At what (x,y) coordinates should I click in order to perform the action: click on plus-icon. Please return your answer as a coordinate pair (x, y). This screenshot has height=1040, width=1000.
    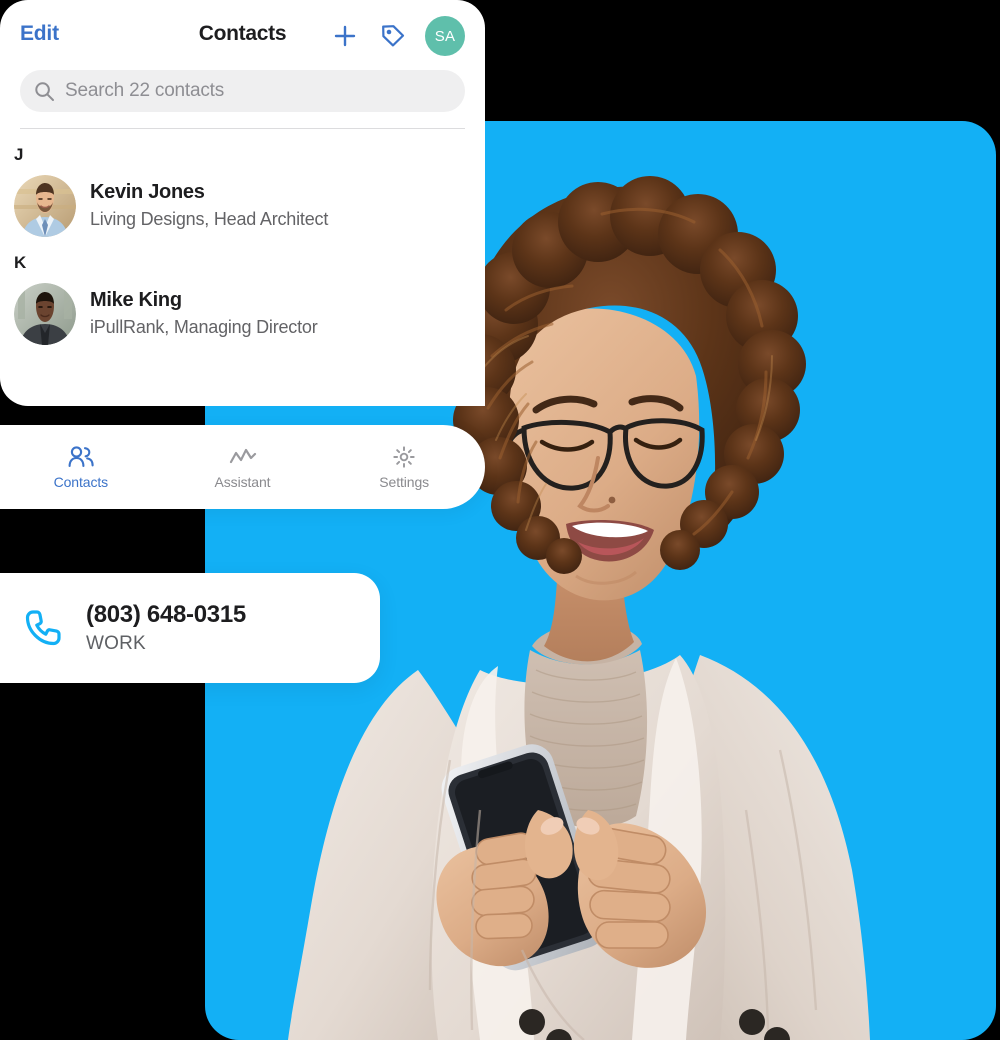
    Looking at the image, I should click on (345, 36).